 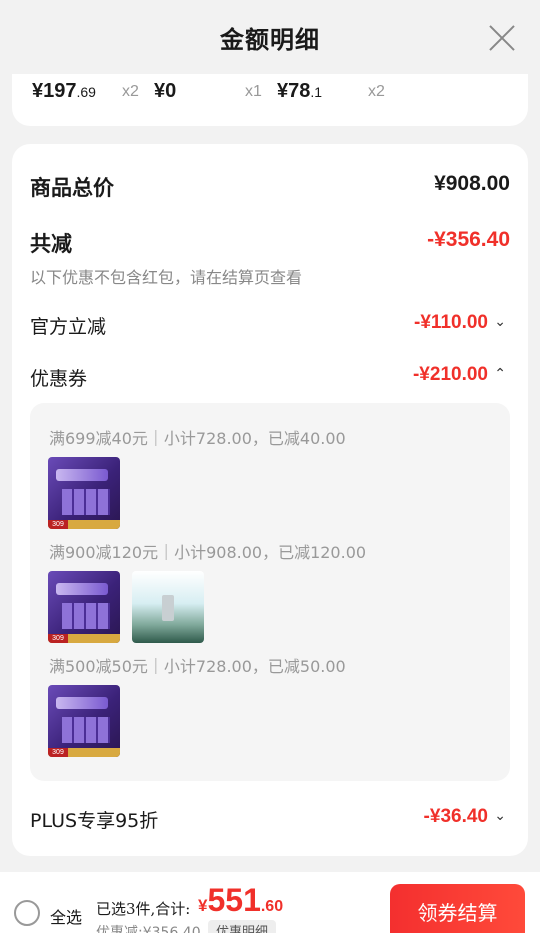 I want to click on checkout-button: 领券结算, so click(x=457, y=908).